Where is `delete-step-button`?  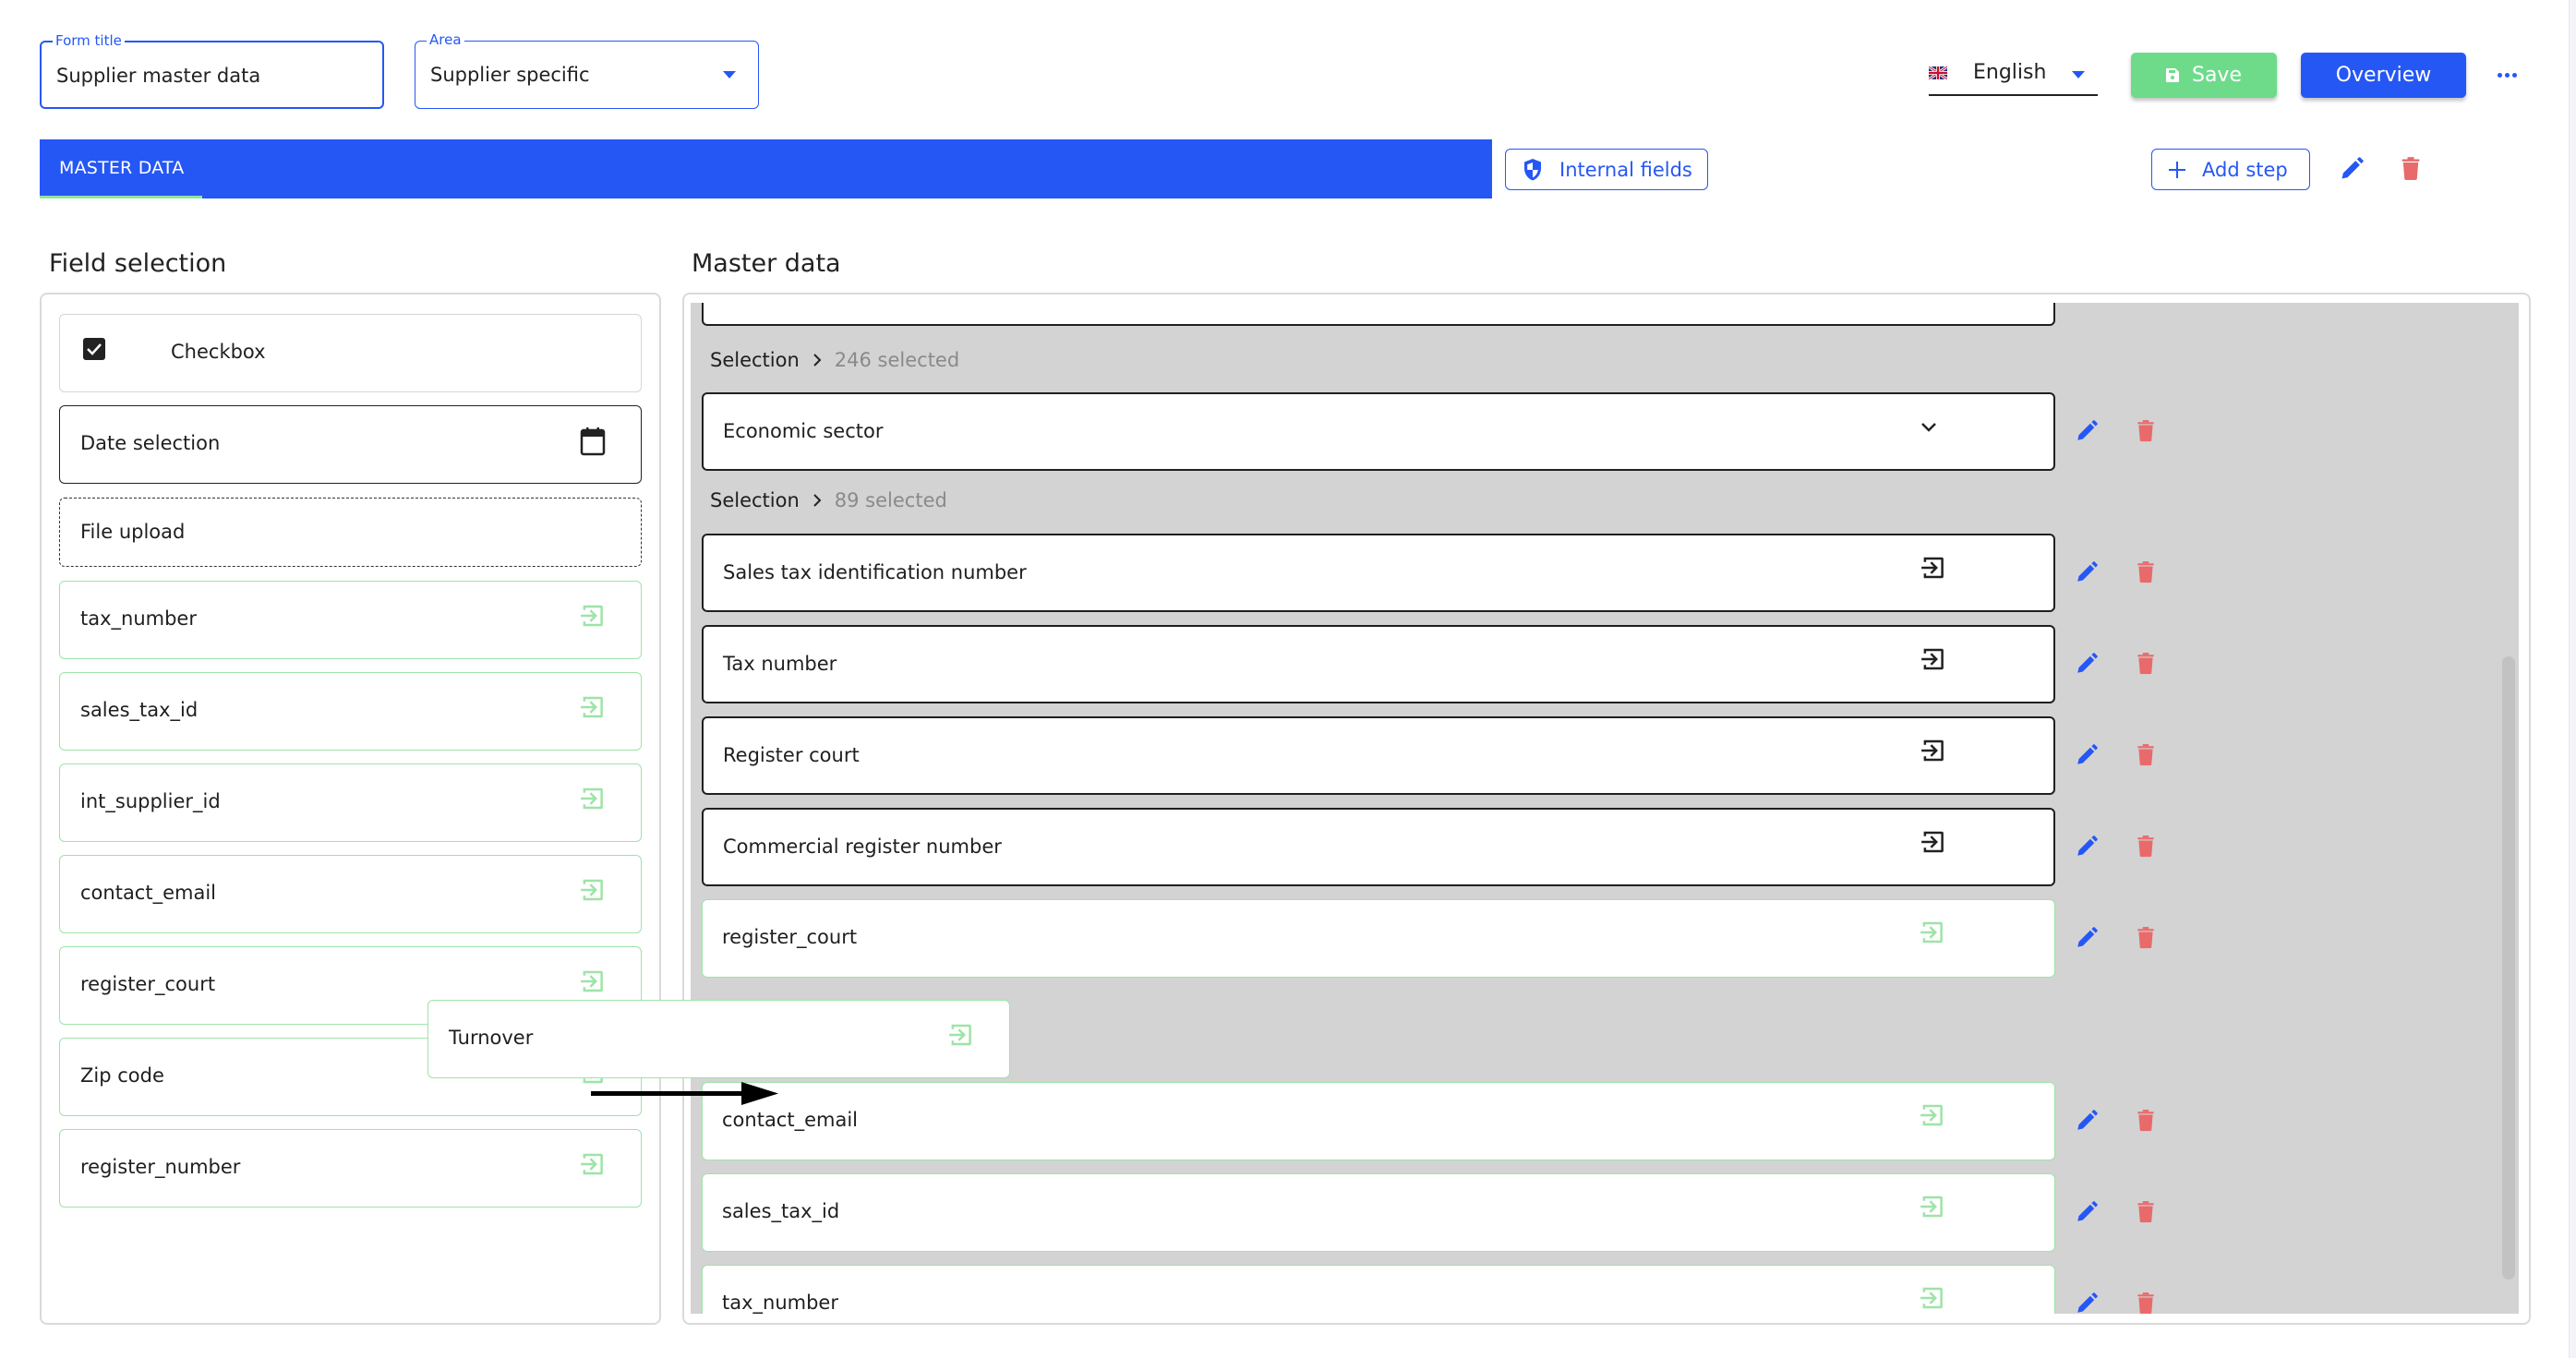 delete-step-button is located at coordinates (2410, 169).